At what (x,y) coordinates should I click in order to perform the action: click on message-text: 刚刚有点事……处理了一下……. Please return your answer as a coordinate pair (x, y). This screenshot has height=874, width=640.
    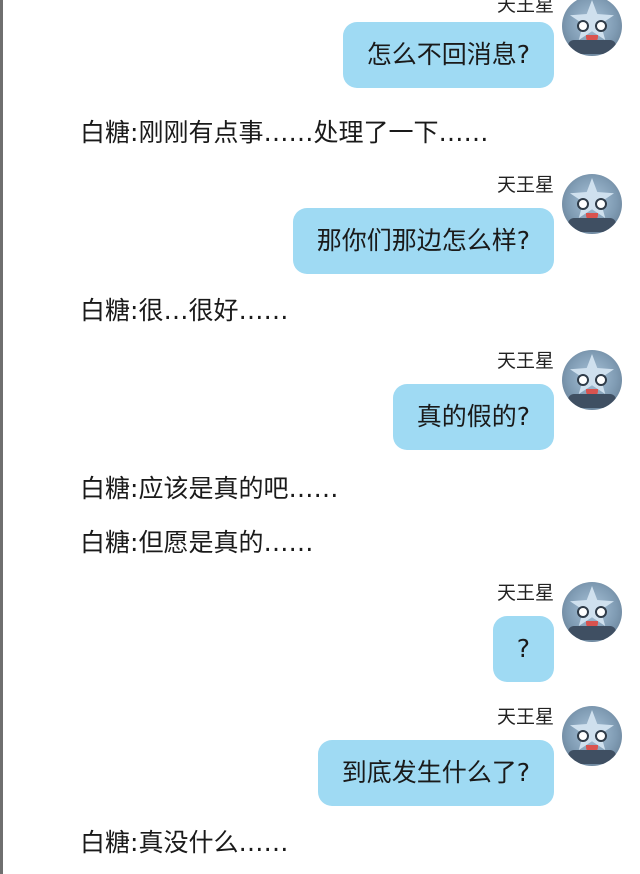
    Looking at the image, I should click on (313, 132).